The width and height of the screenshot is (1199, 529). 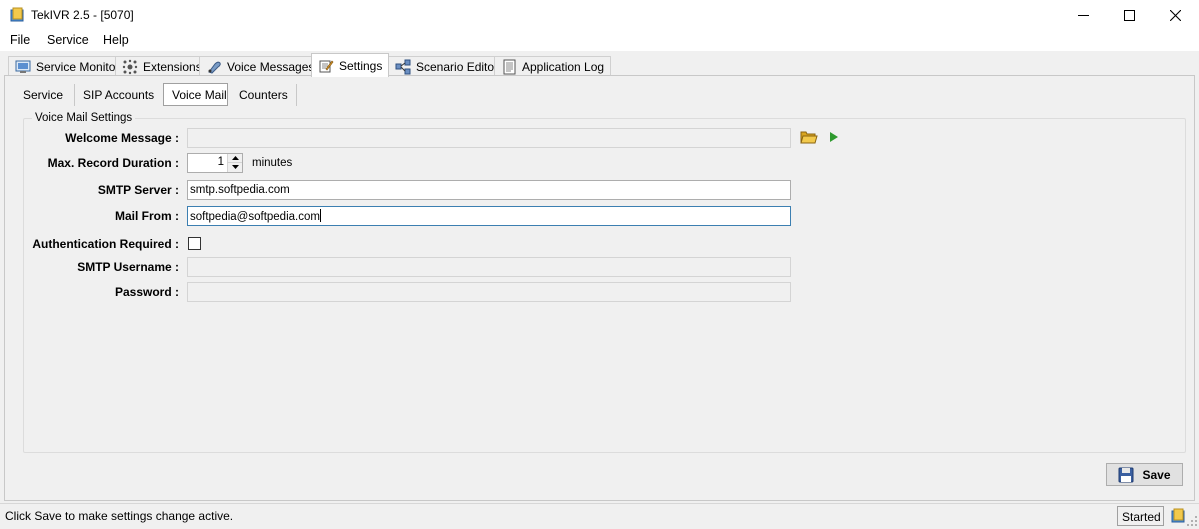 I want to click on mail-from-label: Mail From :, so click(x=146, y=216).